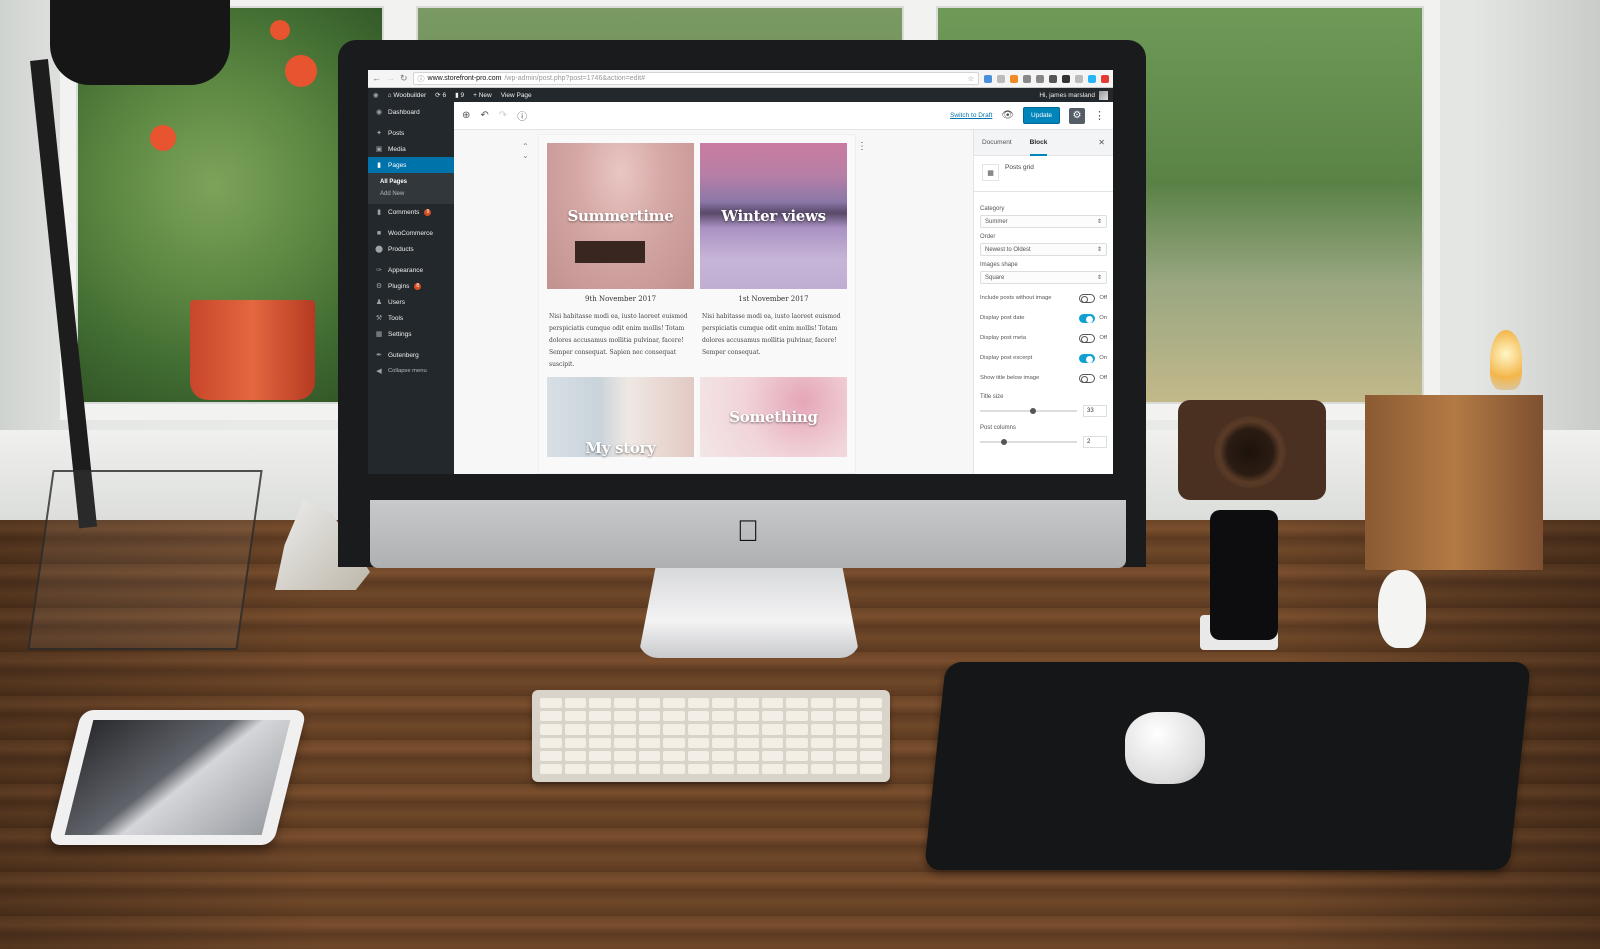 The width and height of the screenshot is (1600, 949). What do you see at coordinates (485, 95) in the screenshot?
I see `new-label: New` at bounding box center [485, 95].